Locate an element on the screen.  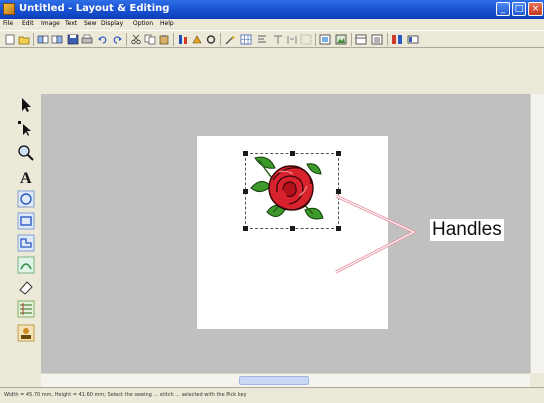
select-arrow-icon is located at coordinates (26, 105).